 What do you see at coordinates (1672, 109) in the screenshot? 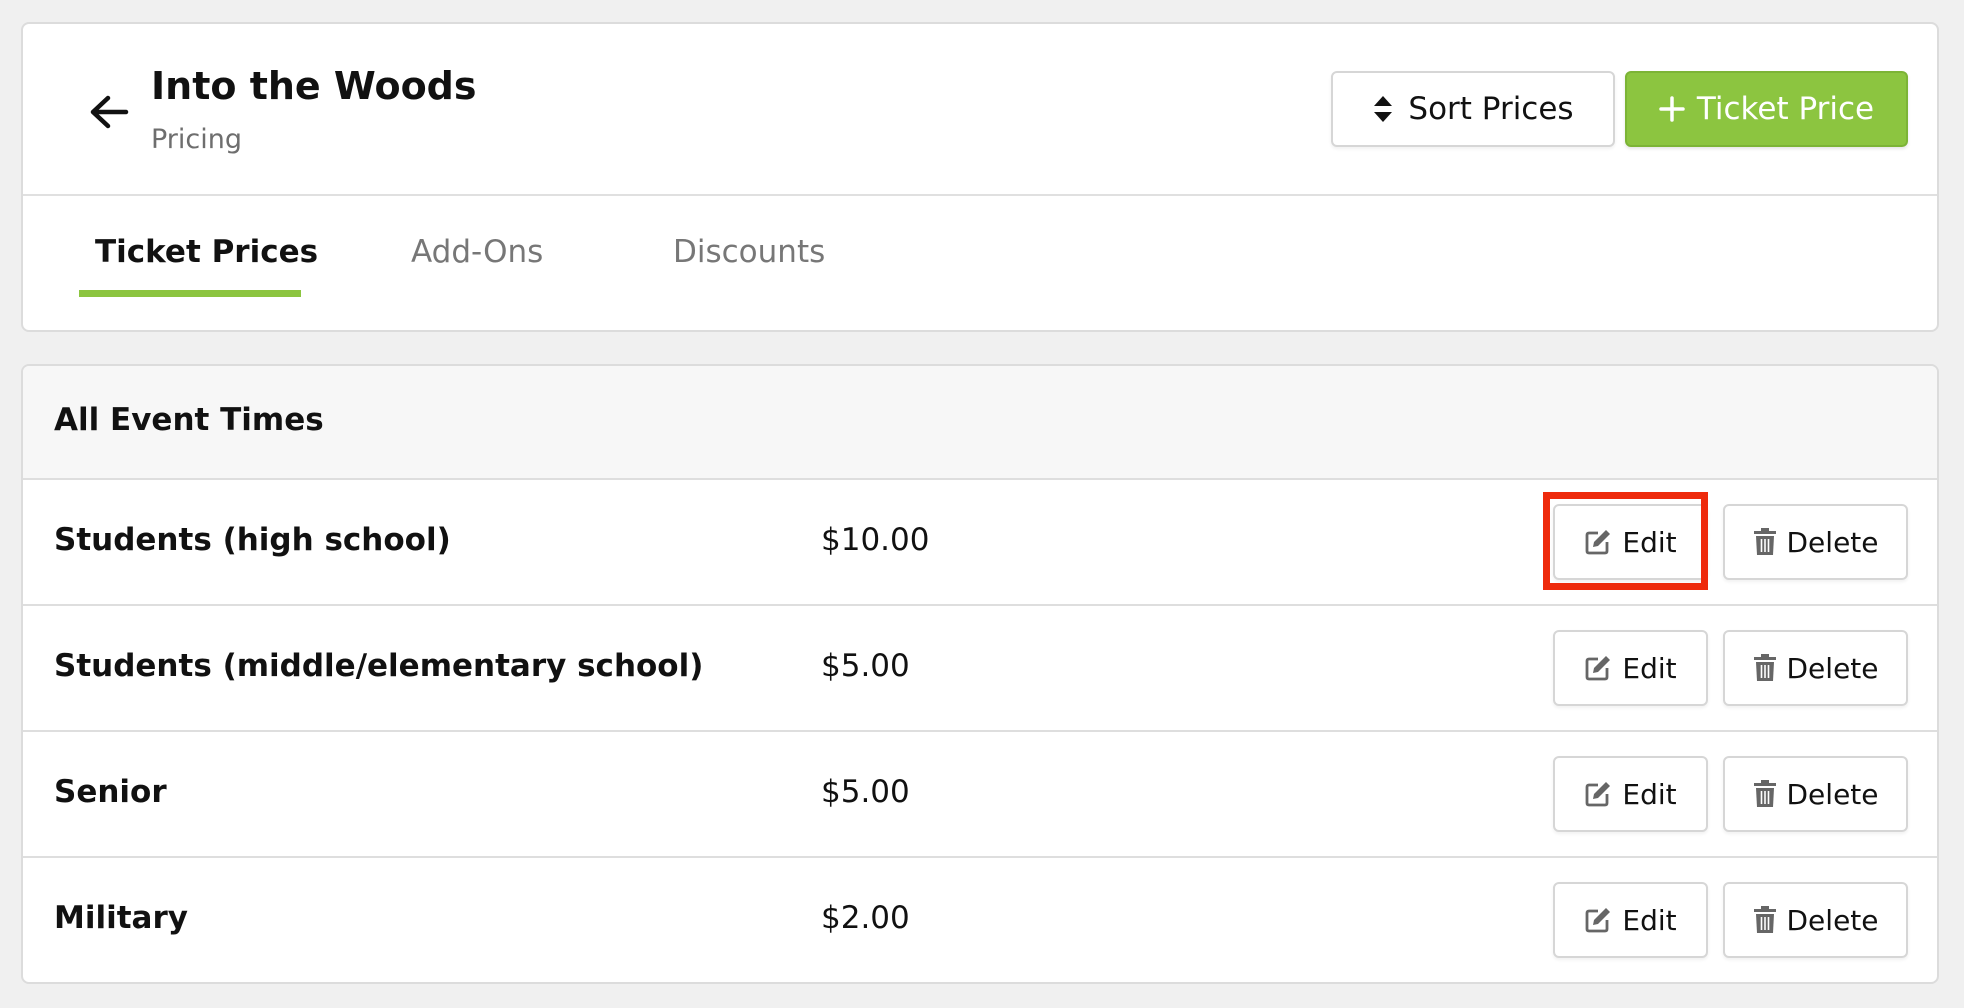
I see `plus-icon` at bounding box center [1672, 109].